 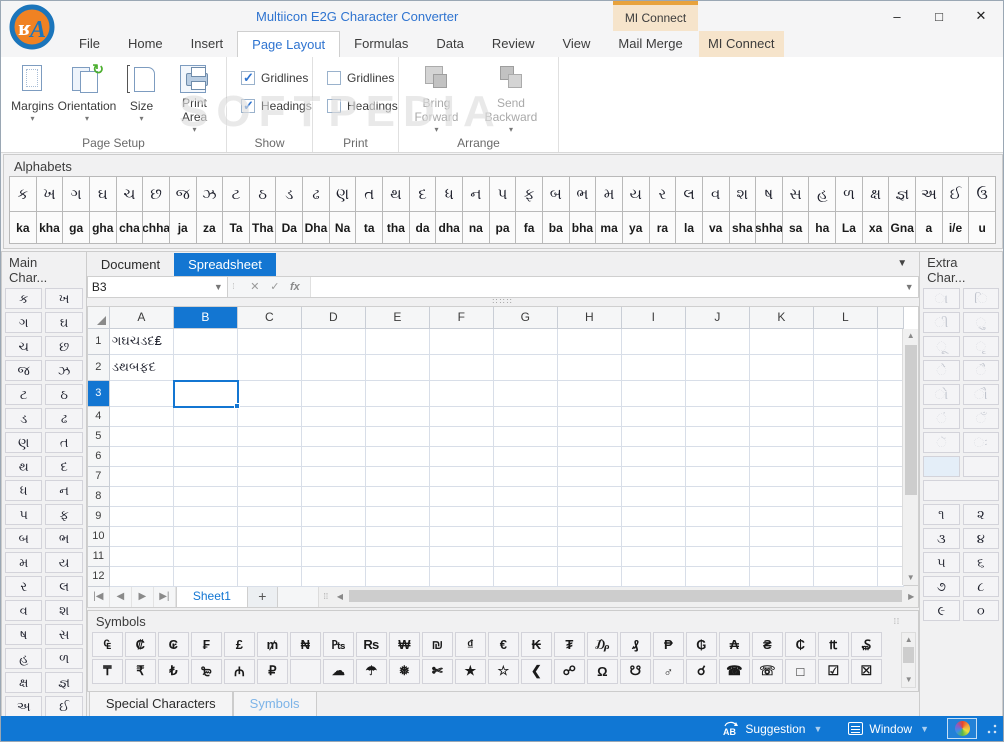 What do you see at coordinates (845, 317) in the screenshot?
I see `column-header-l: L` at bounding box center [845, 317].